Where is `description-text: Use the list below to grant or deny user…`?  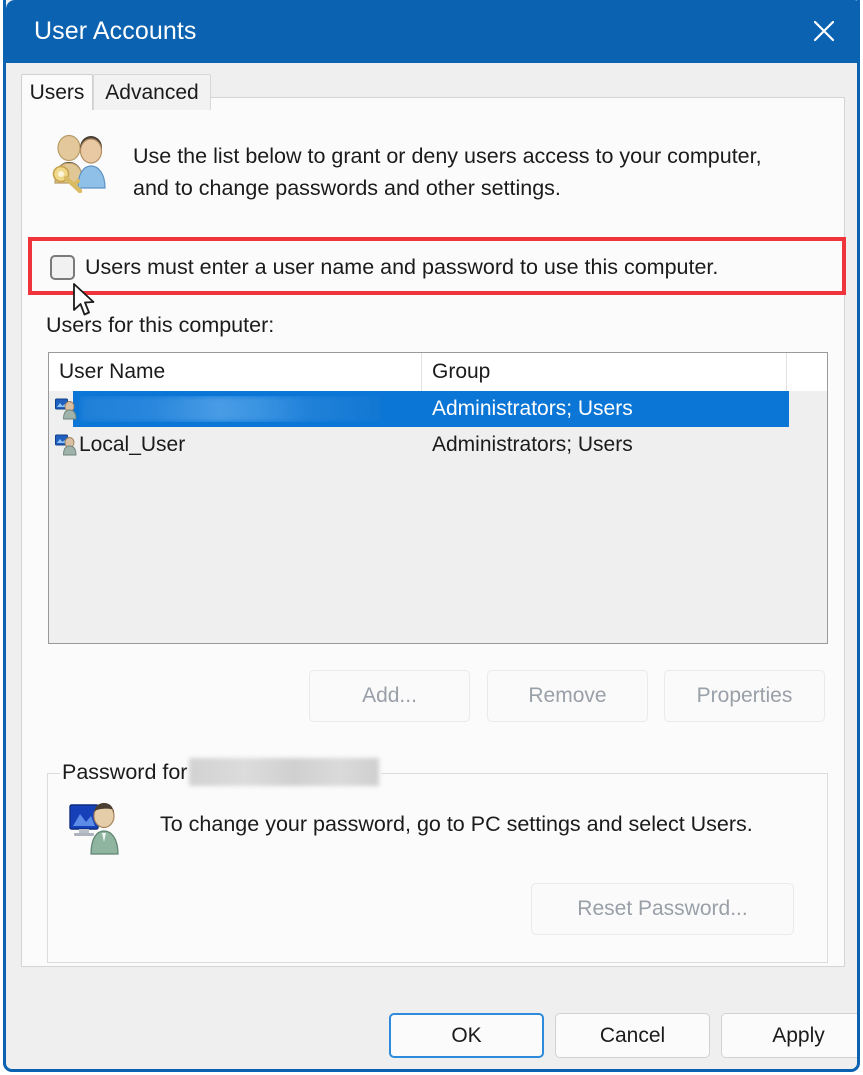 description-text: Use the list below to grant or deny user… is located at coordinates (478, 172).